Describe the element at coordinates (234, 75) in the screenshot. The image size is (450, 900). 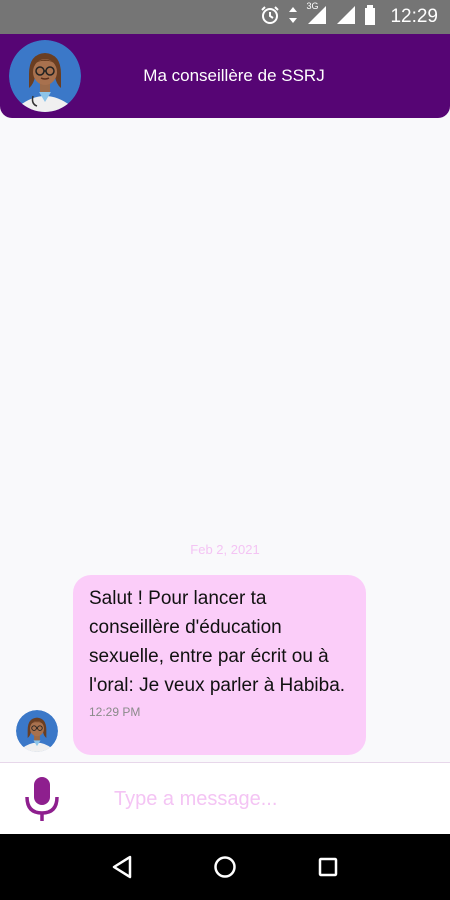
I see `header-title: Ma conseillère de SSRJ` at that location.